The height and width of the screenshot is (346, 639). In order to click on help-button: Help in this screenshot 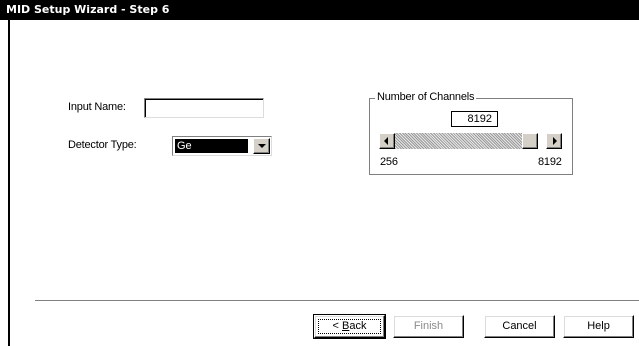, I will do `click(598, 326)`.